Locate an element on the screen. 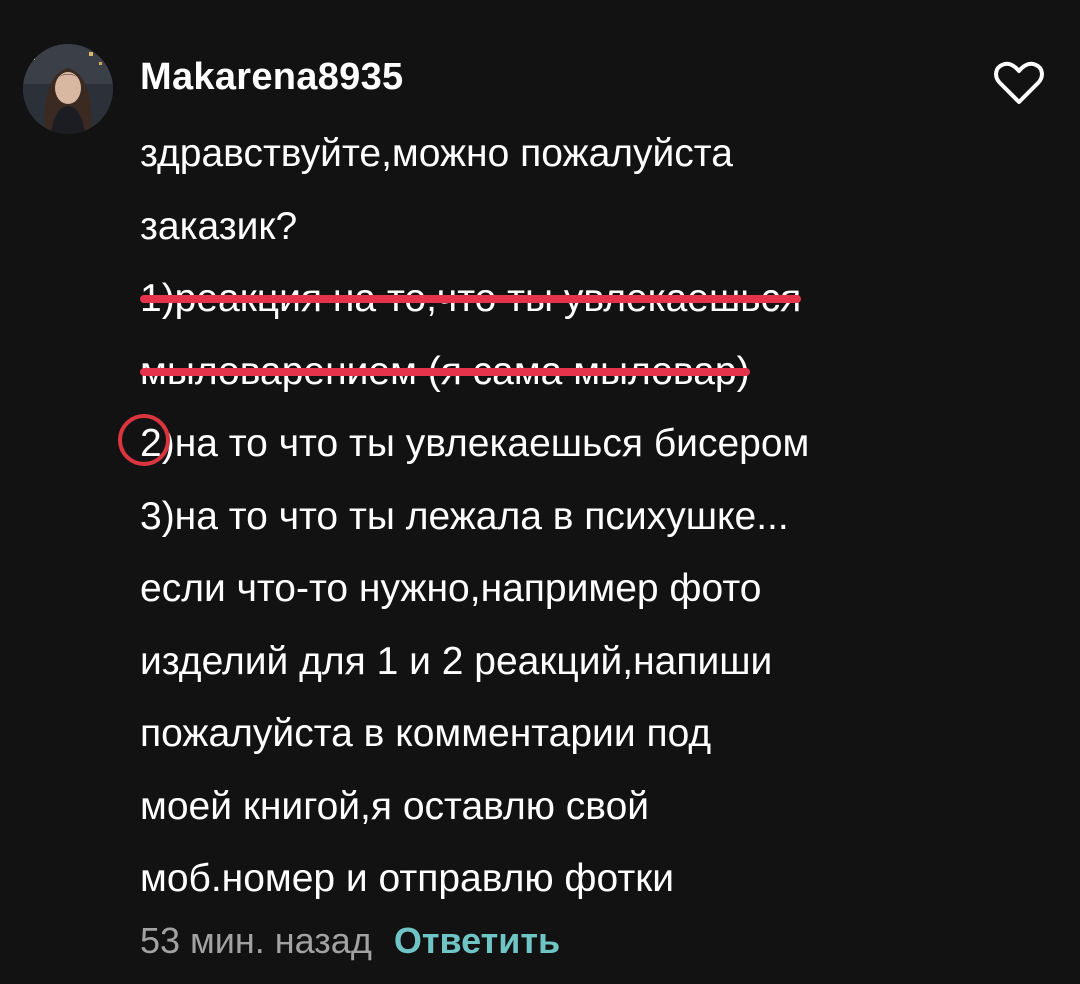 This screenshot has height=984, width=1080. circled-number: 2 is located at coordinates (144, 444).